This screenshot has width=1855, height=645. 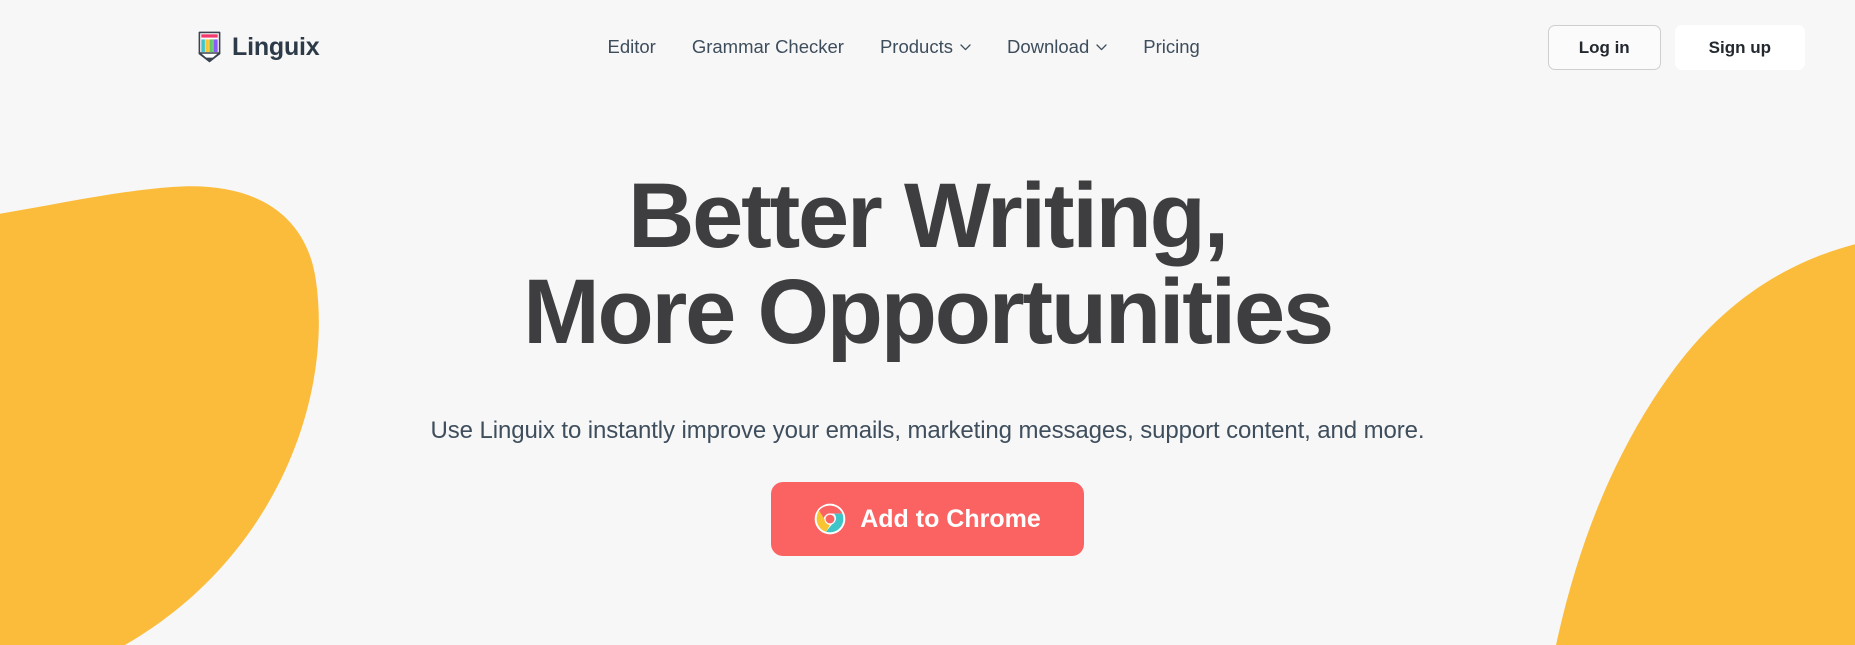 What do you see at coordinates (1739, 47) in the screenshot?
I see `signup-button: Sign up` at bounding box center [1739, 47].